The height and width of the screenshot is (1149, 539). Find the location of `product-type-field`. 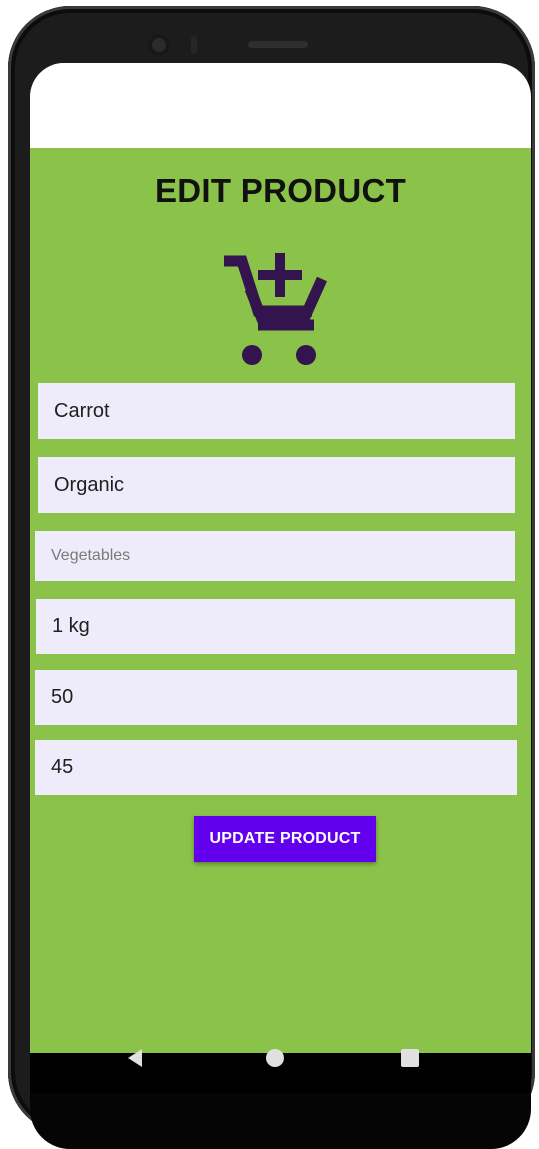

product-type-field is located at coordinates (276, 485).